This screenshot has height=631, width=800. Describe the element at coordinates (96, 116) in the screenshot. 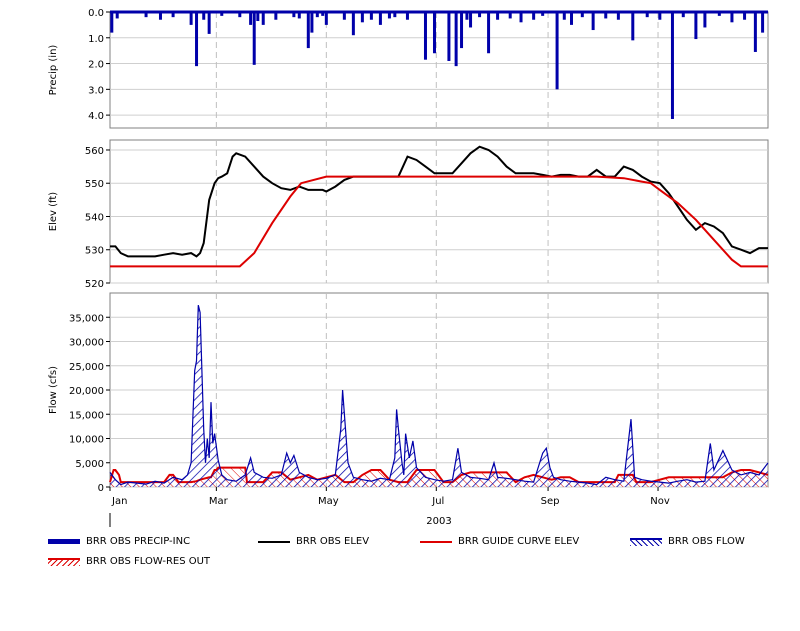

I see `y-tick-label: 4.0` at that location.